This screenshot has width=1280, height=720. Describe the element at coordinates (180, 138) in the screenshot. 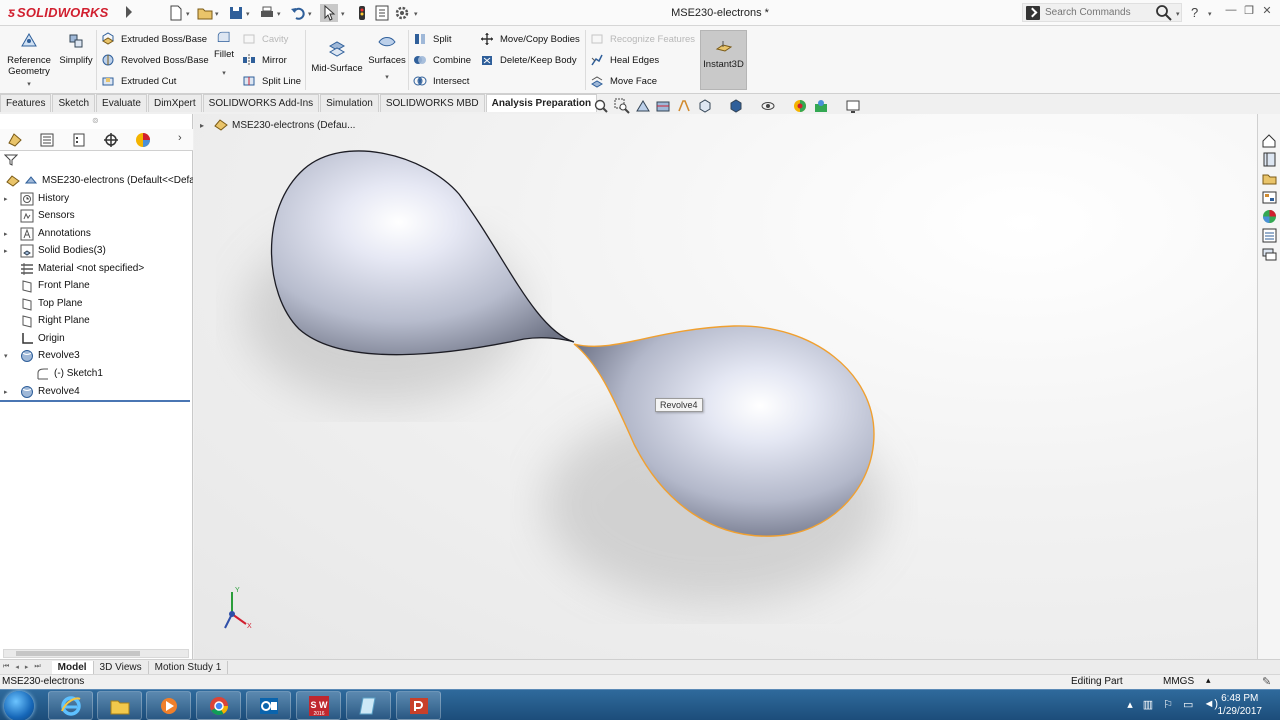

I see `more-tabs-chevron-icon: ›` at that location.